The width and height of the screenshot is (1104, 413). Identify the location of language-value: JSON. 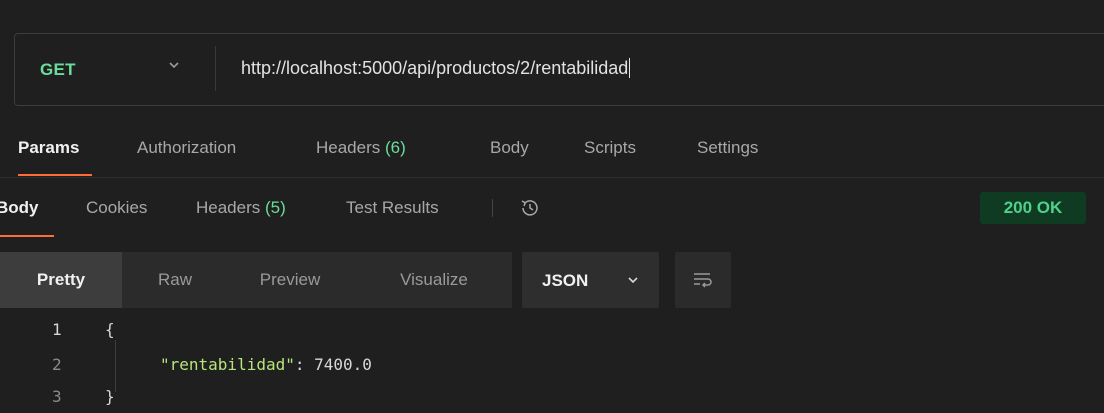
(565, 280).